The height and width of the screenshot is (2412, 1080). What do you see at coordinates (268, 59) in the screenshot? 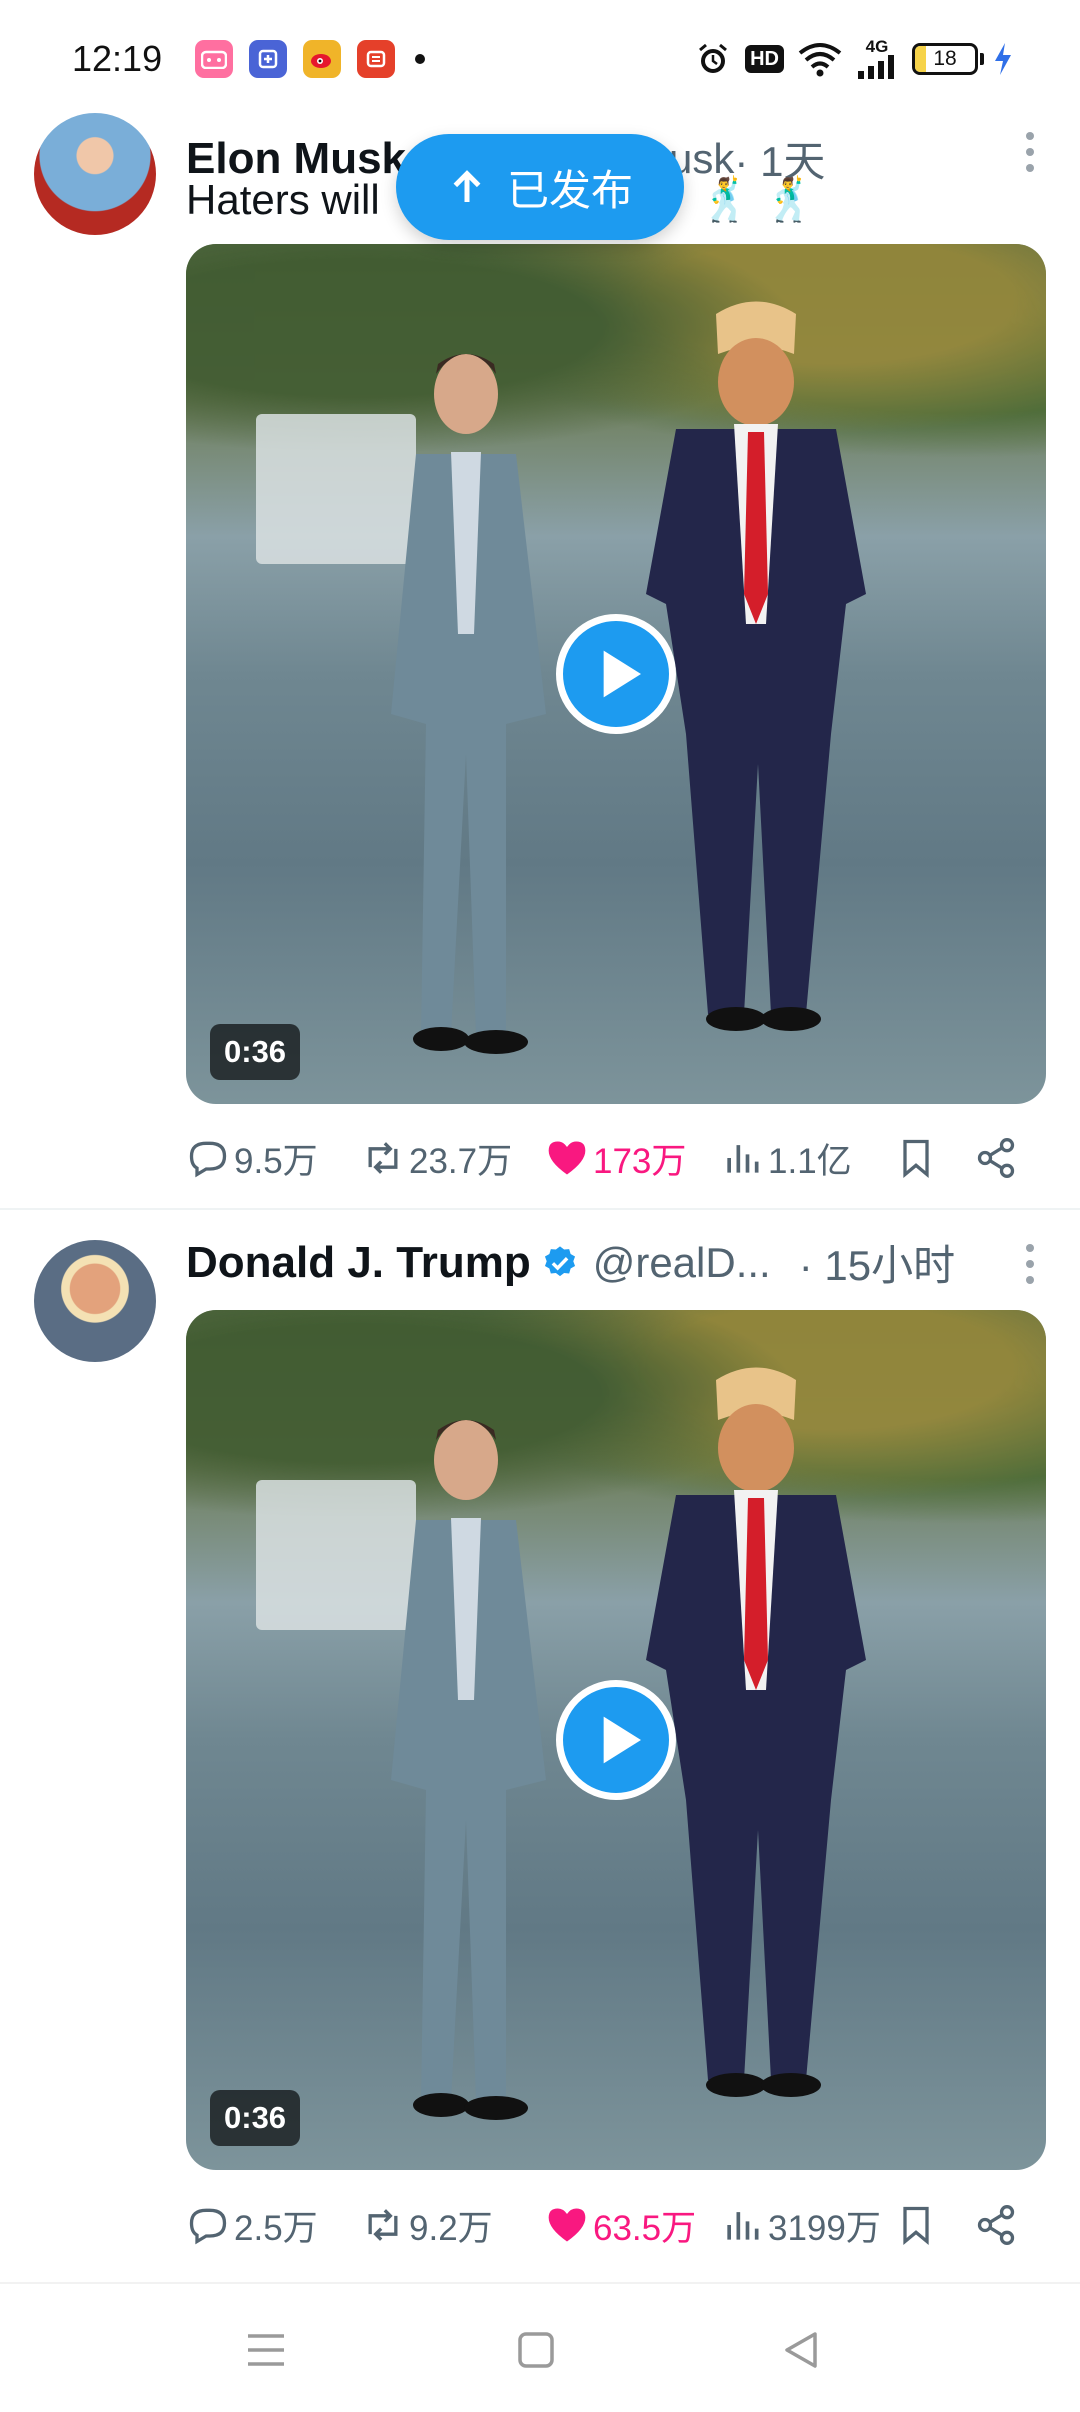
I see `tieba-icon` at bounding box center [268, 59].